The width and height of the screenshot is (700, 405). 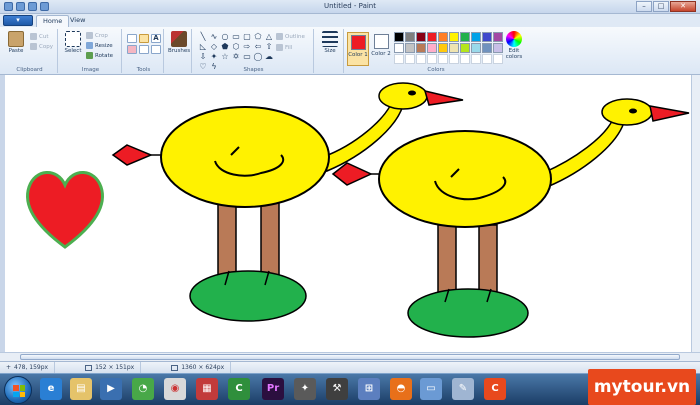 What do you see at coordinates (381, 49) in the screenshot?
I see `color2-button: Color 2` at bounding box center [381, 49].